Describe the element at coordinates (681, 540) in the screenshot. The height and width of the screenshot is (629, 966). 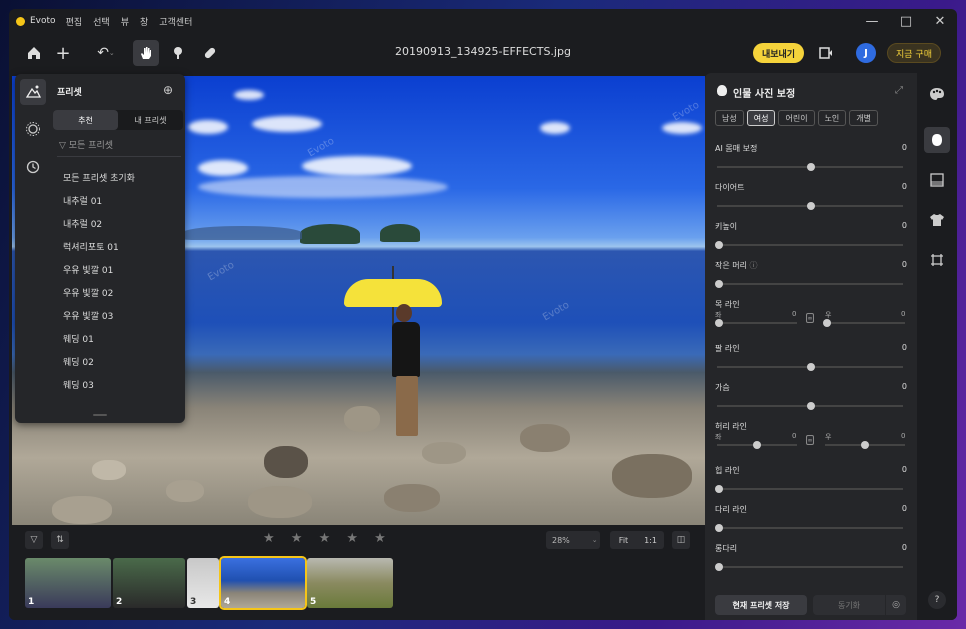
I see `split-view-icon: ◫` at that location.